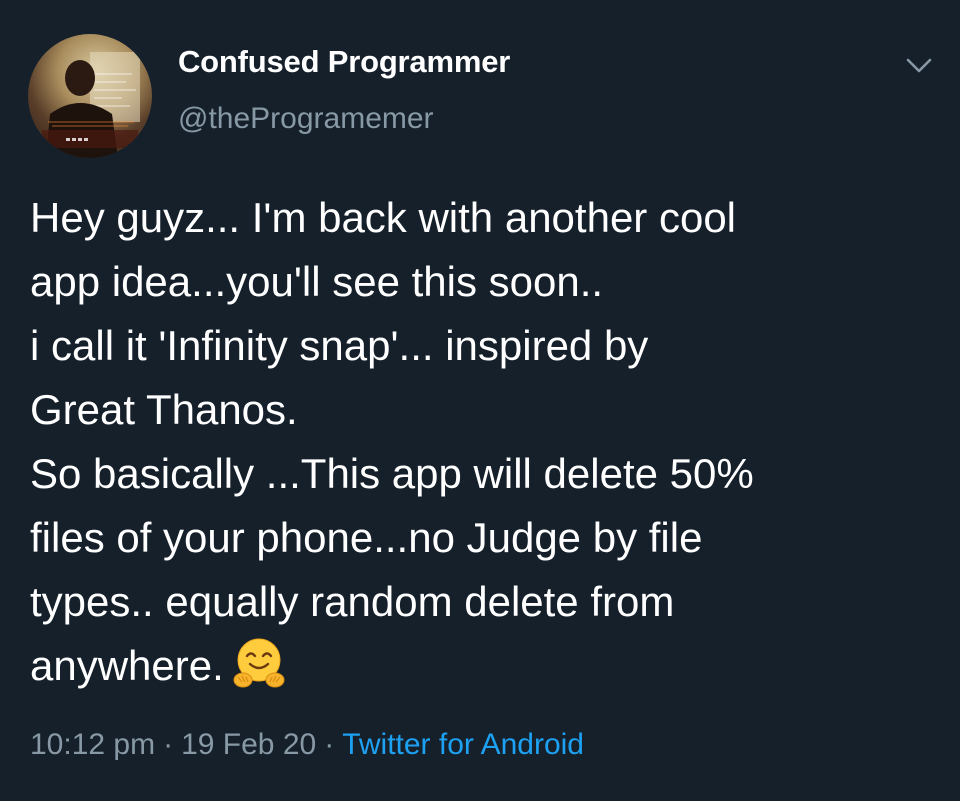 The image size is (960, 801). I want to click on author-name: Confused Programmer, so click(344, 62).